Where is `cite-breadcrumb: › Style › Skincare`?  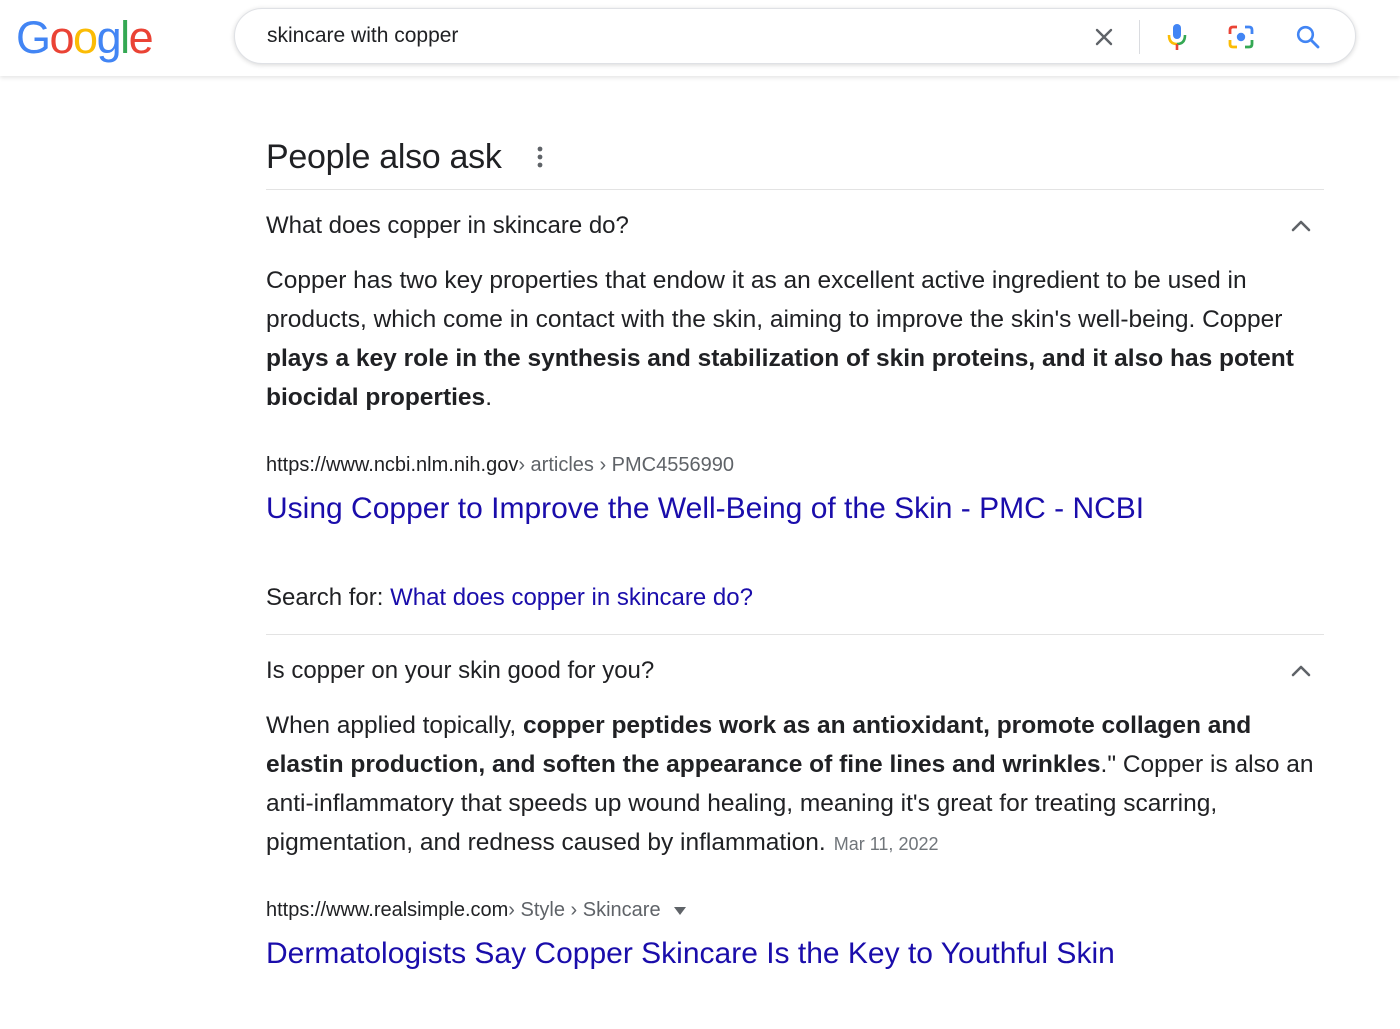
cite-breadcrumb: › Style › Skincare is located at coordinates (584, 910).